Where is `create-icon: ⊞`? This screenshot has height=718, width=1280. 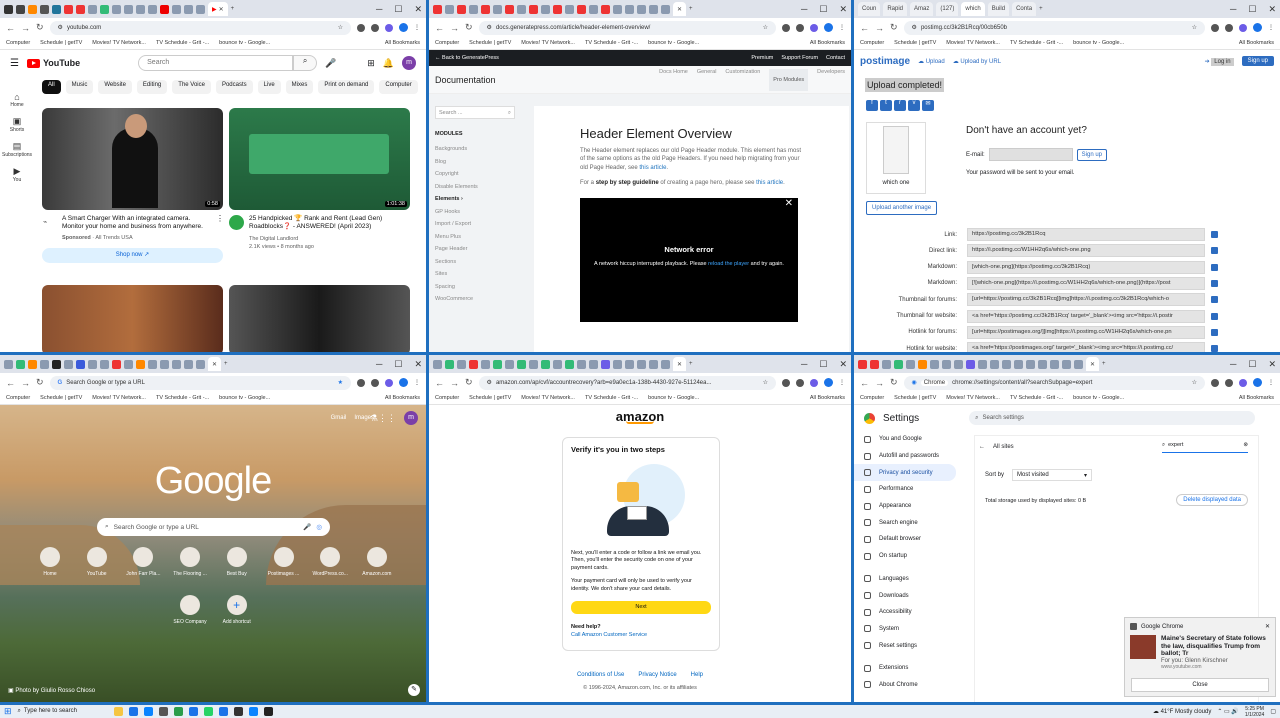 create-icon: ⊞ is located at coordinates (371, 63).